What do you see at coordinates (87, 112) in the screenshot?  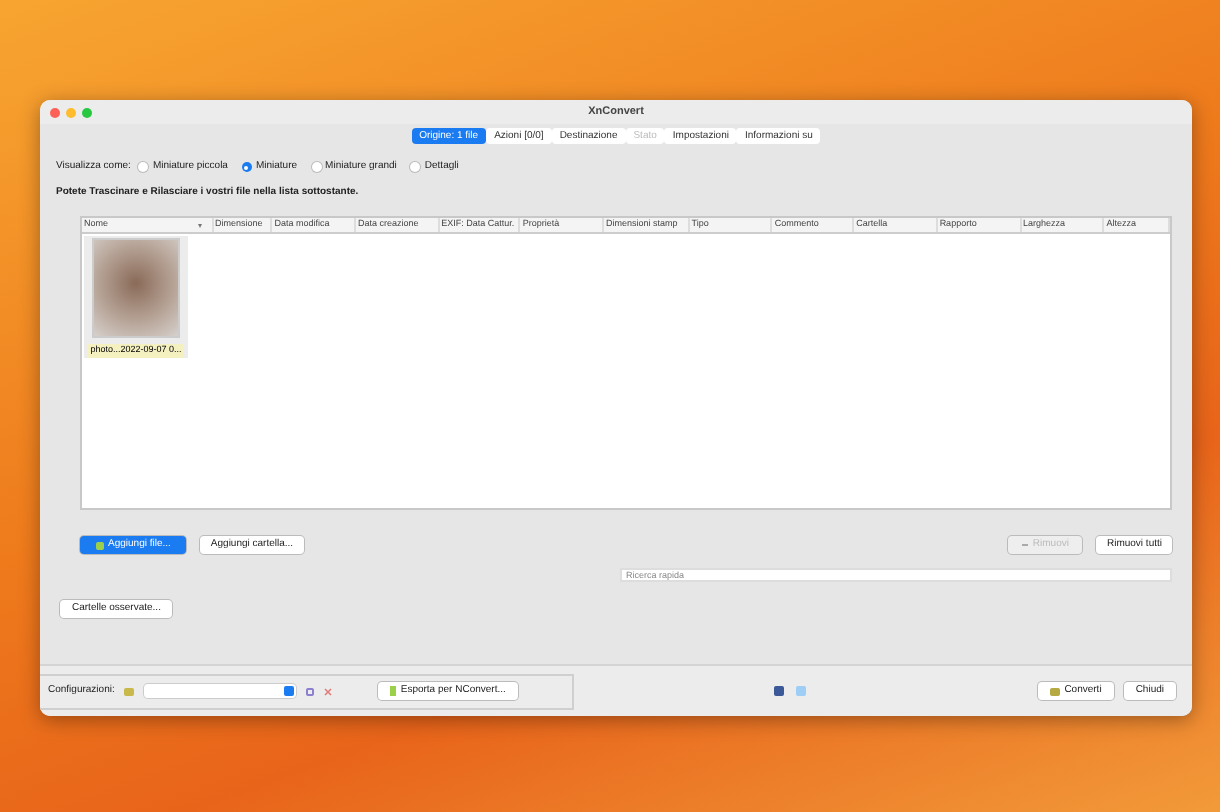 I see `maximize-button` at bounding box center [87, 112].